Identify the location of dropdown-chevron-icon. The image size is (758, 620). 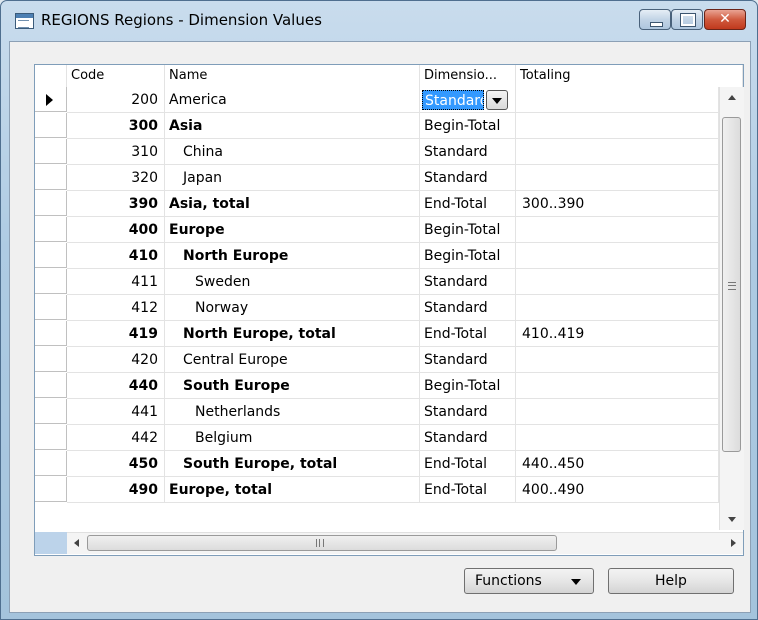
(497, 100).